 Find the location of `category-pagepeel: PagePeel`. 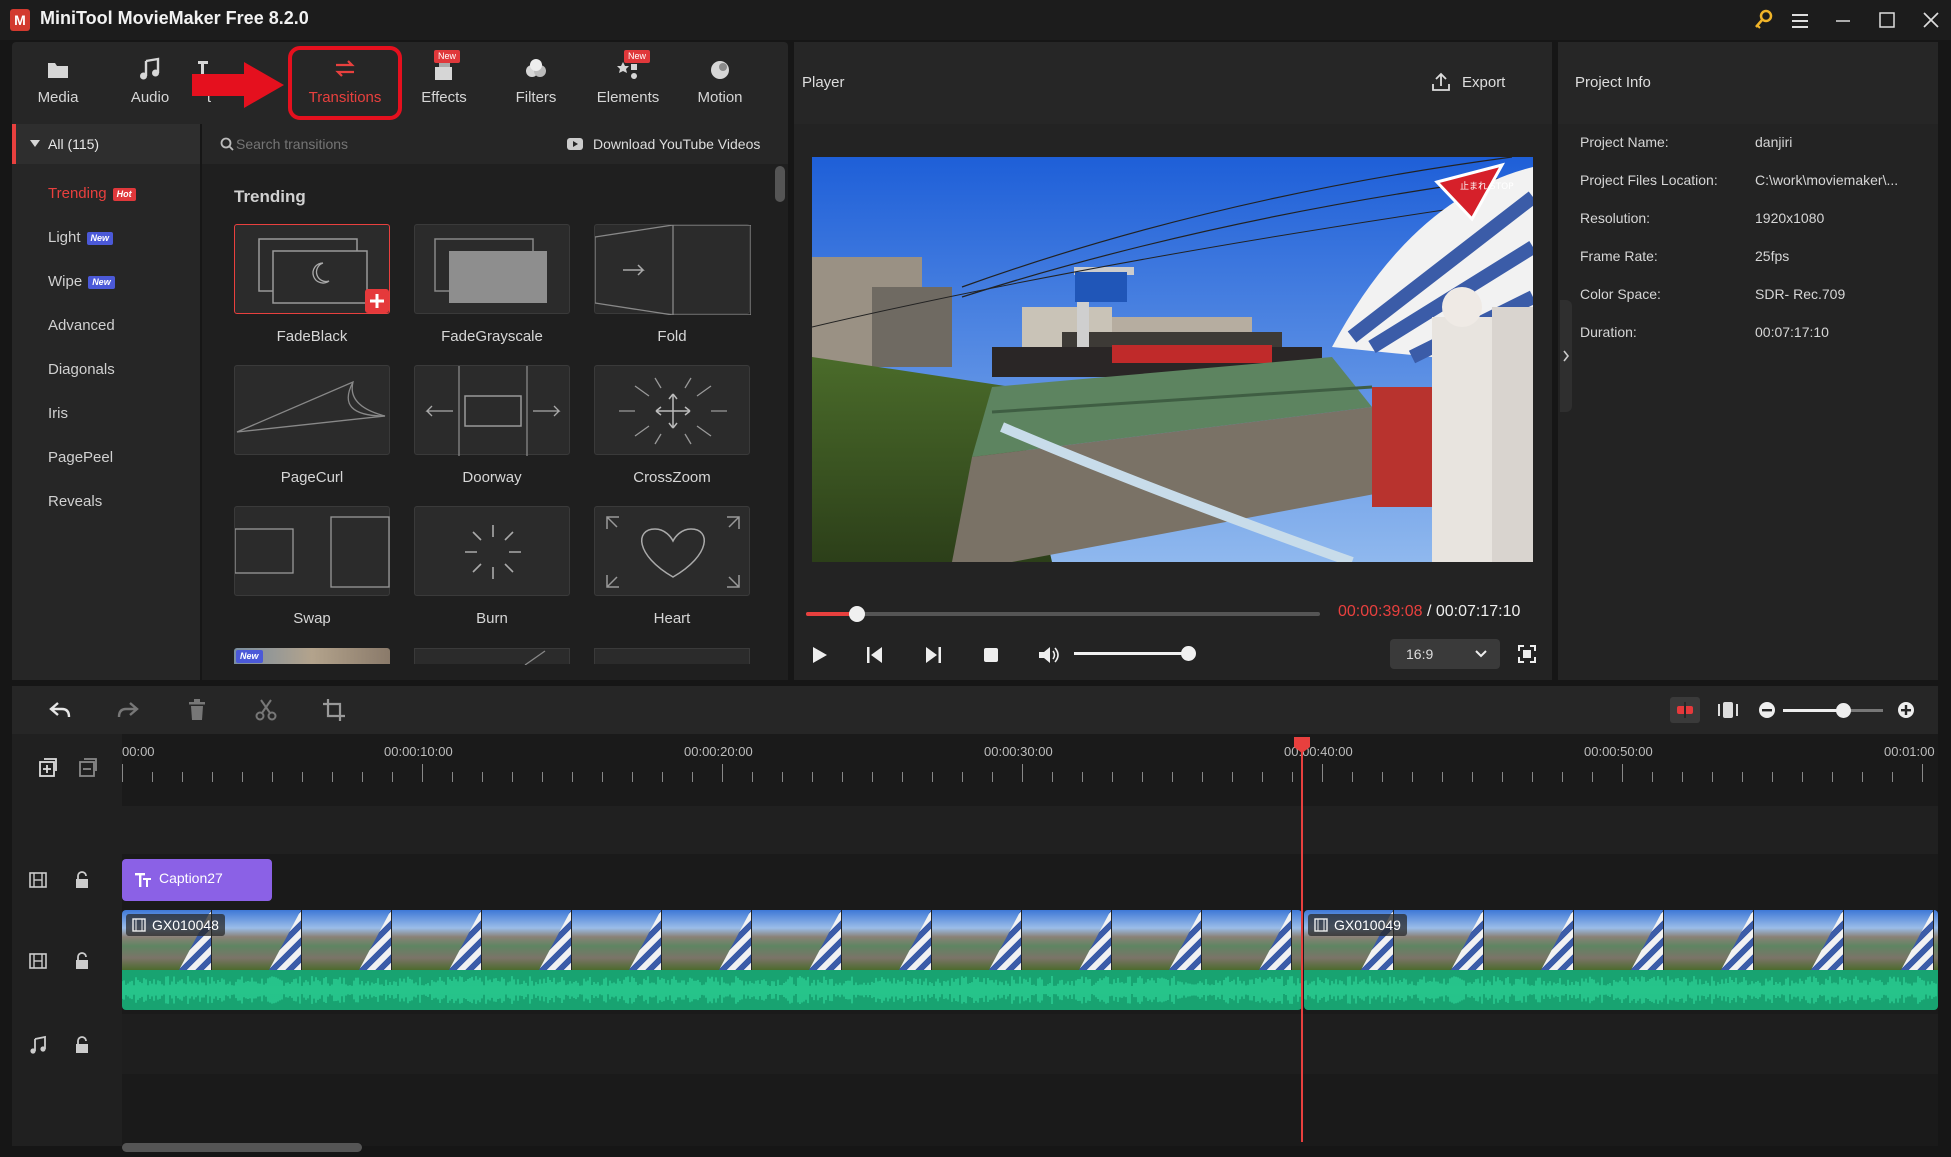

category-pagepeel: PagePeel is located at coordinates (80, 457).